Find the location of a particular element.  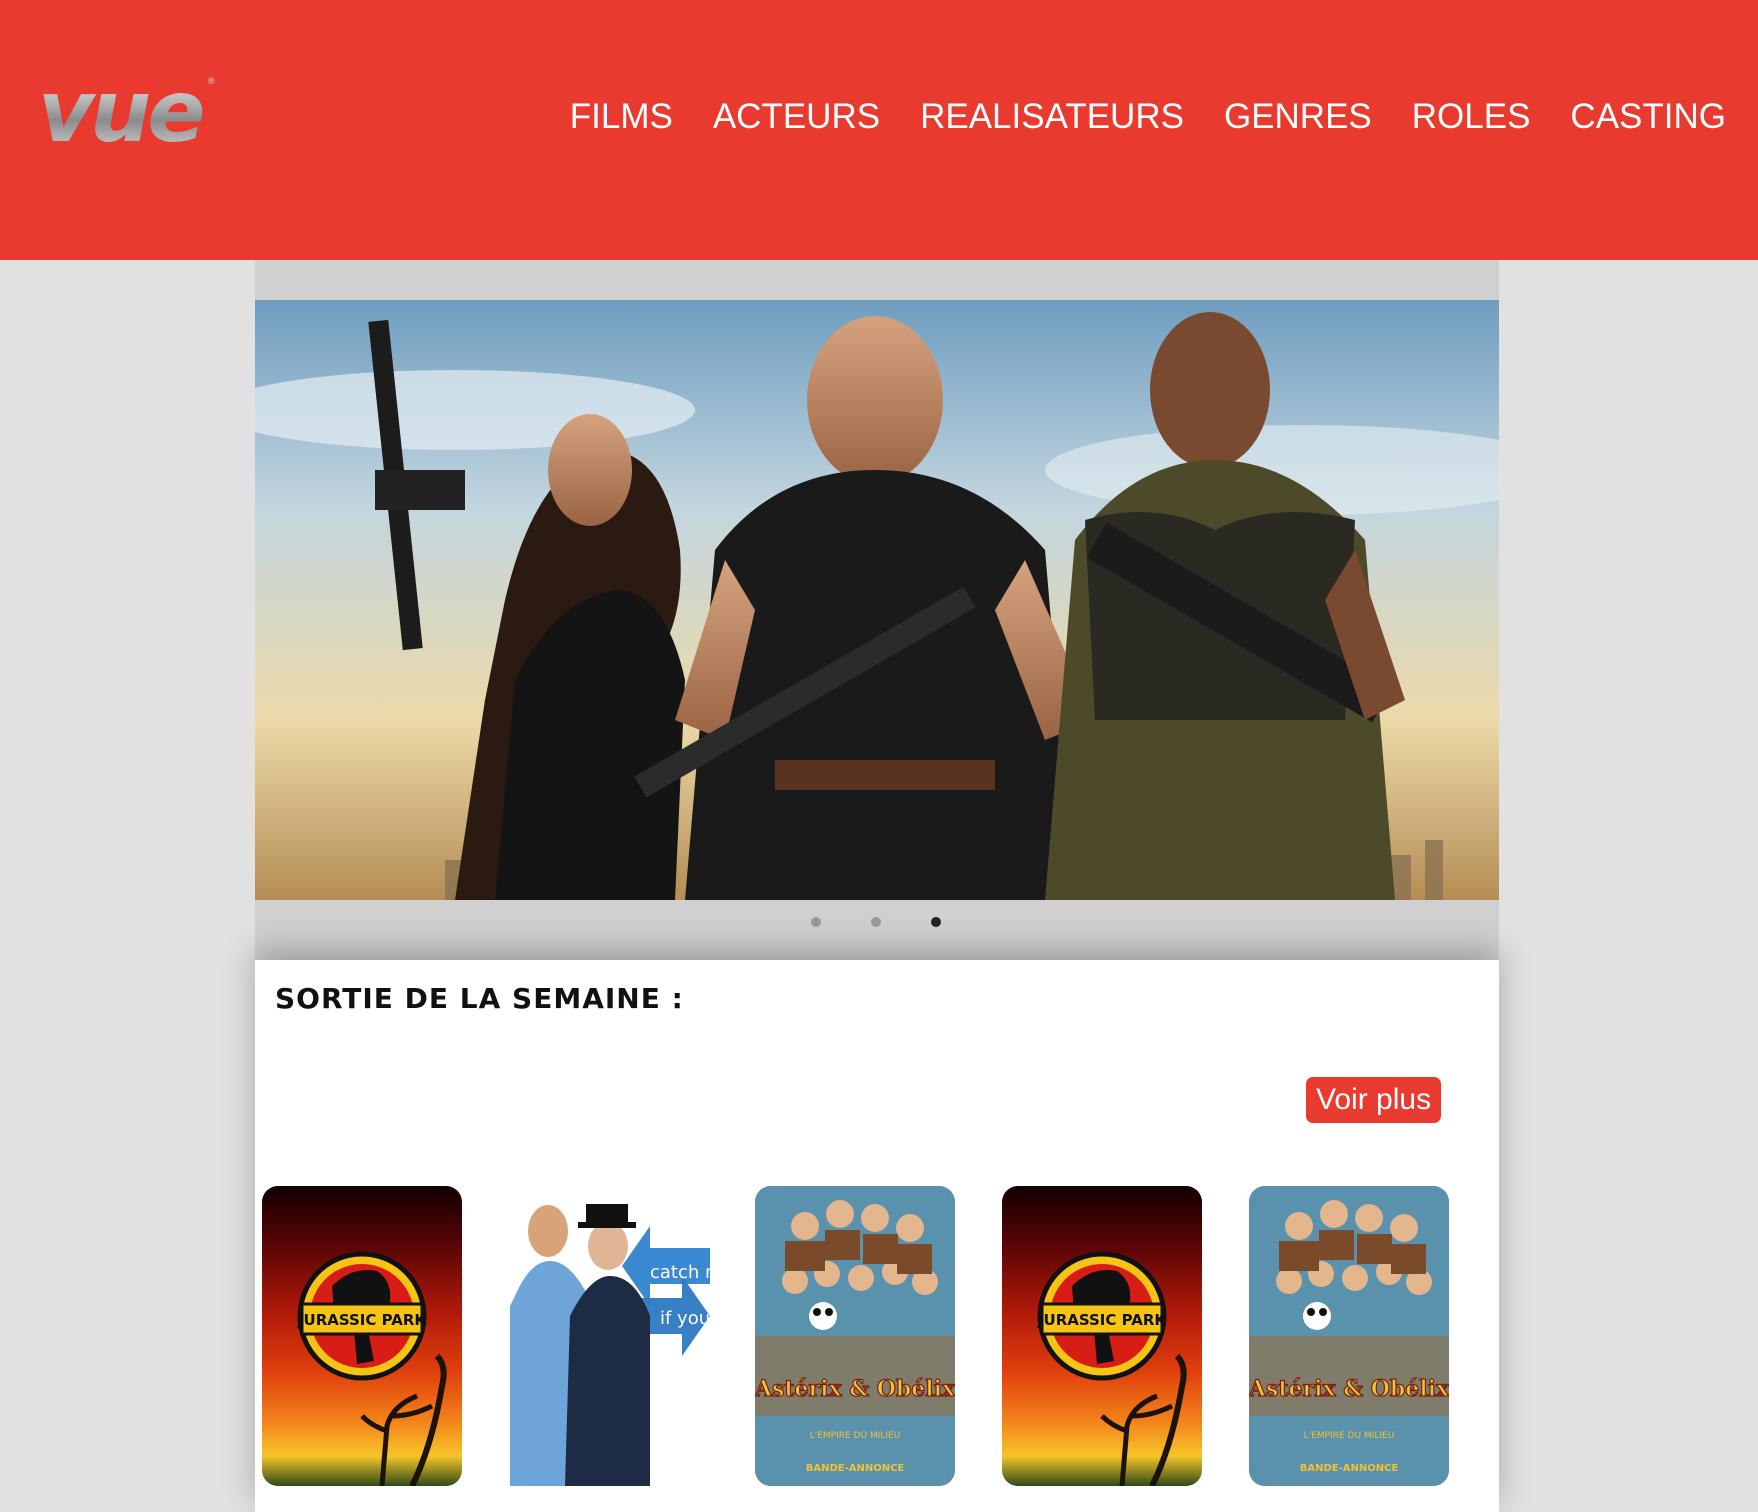

nav-item-casting: CASTING is located at coordinates (1648, 117).